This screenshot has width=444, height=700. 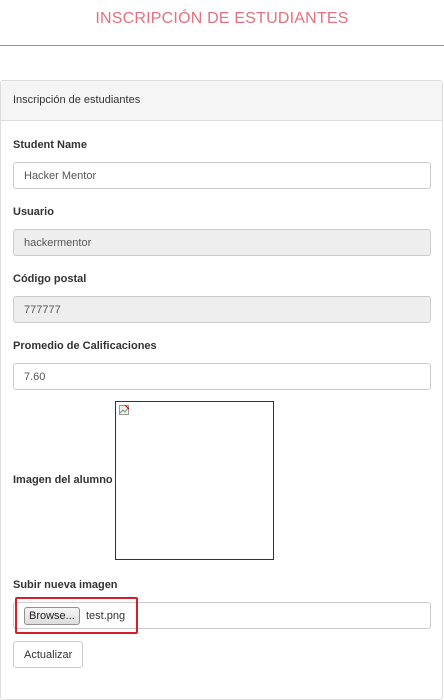 I want to click on page-title: INSCRIPCIÓN DE ESTUDIANTES, so click(x=222, y=18).